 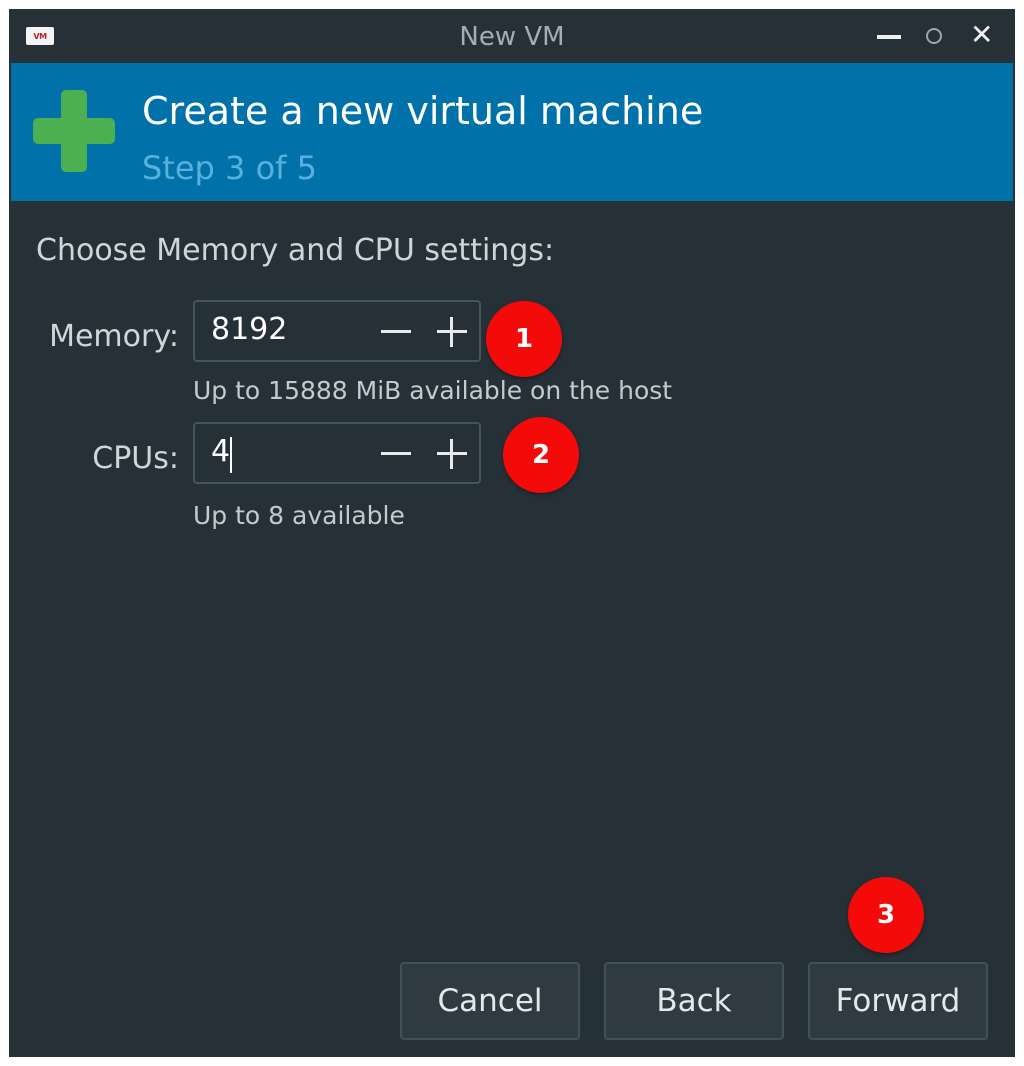 What do you see at coordinates (452, 332) in the screenshot?
I see `memory-increment-button` at bounding box center [452, 332].